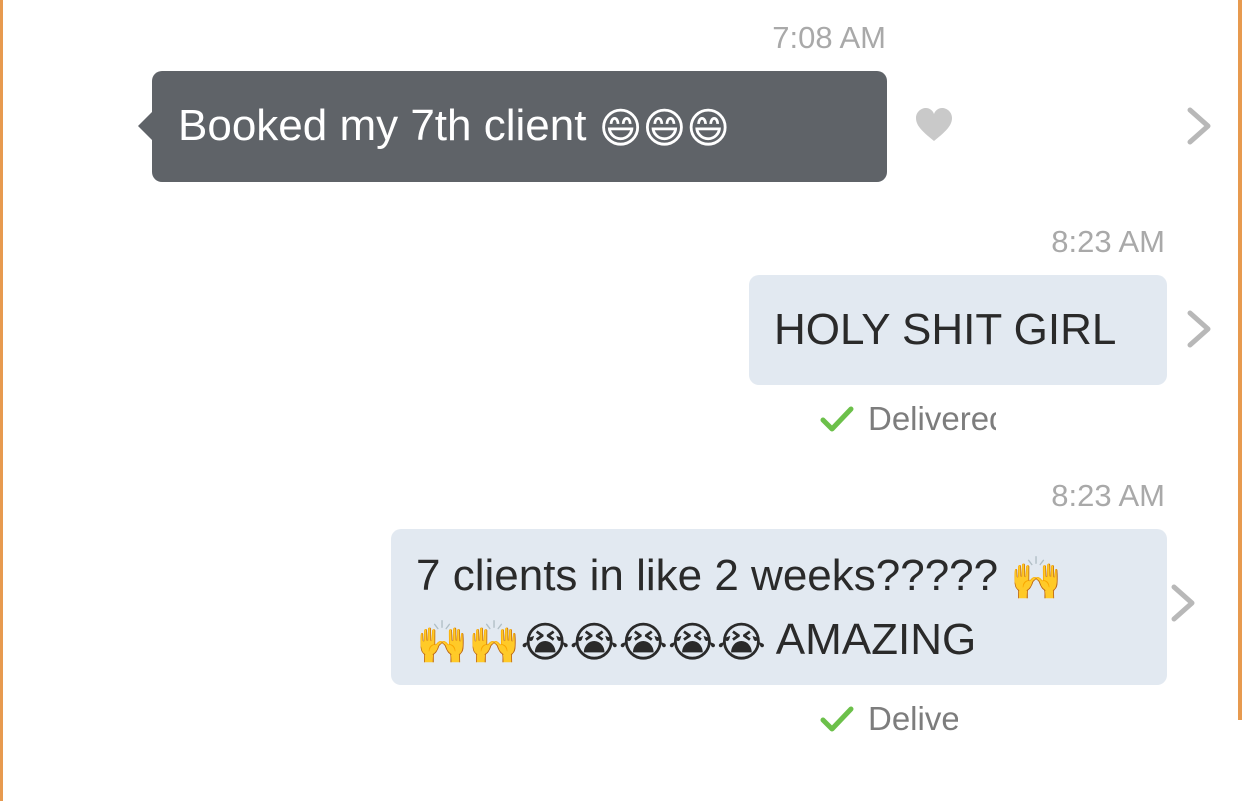 This screenshot has height=801, width=1242. Describe the element at coordinates (1, 400) in the screenshot. I see `app-edge-left` at that location.